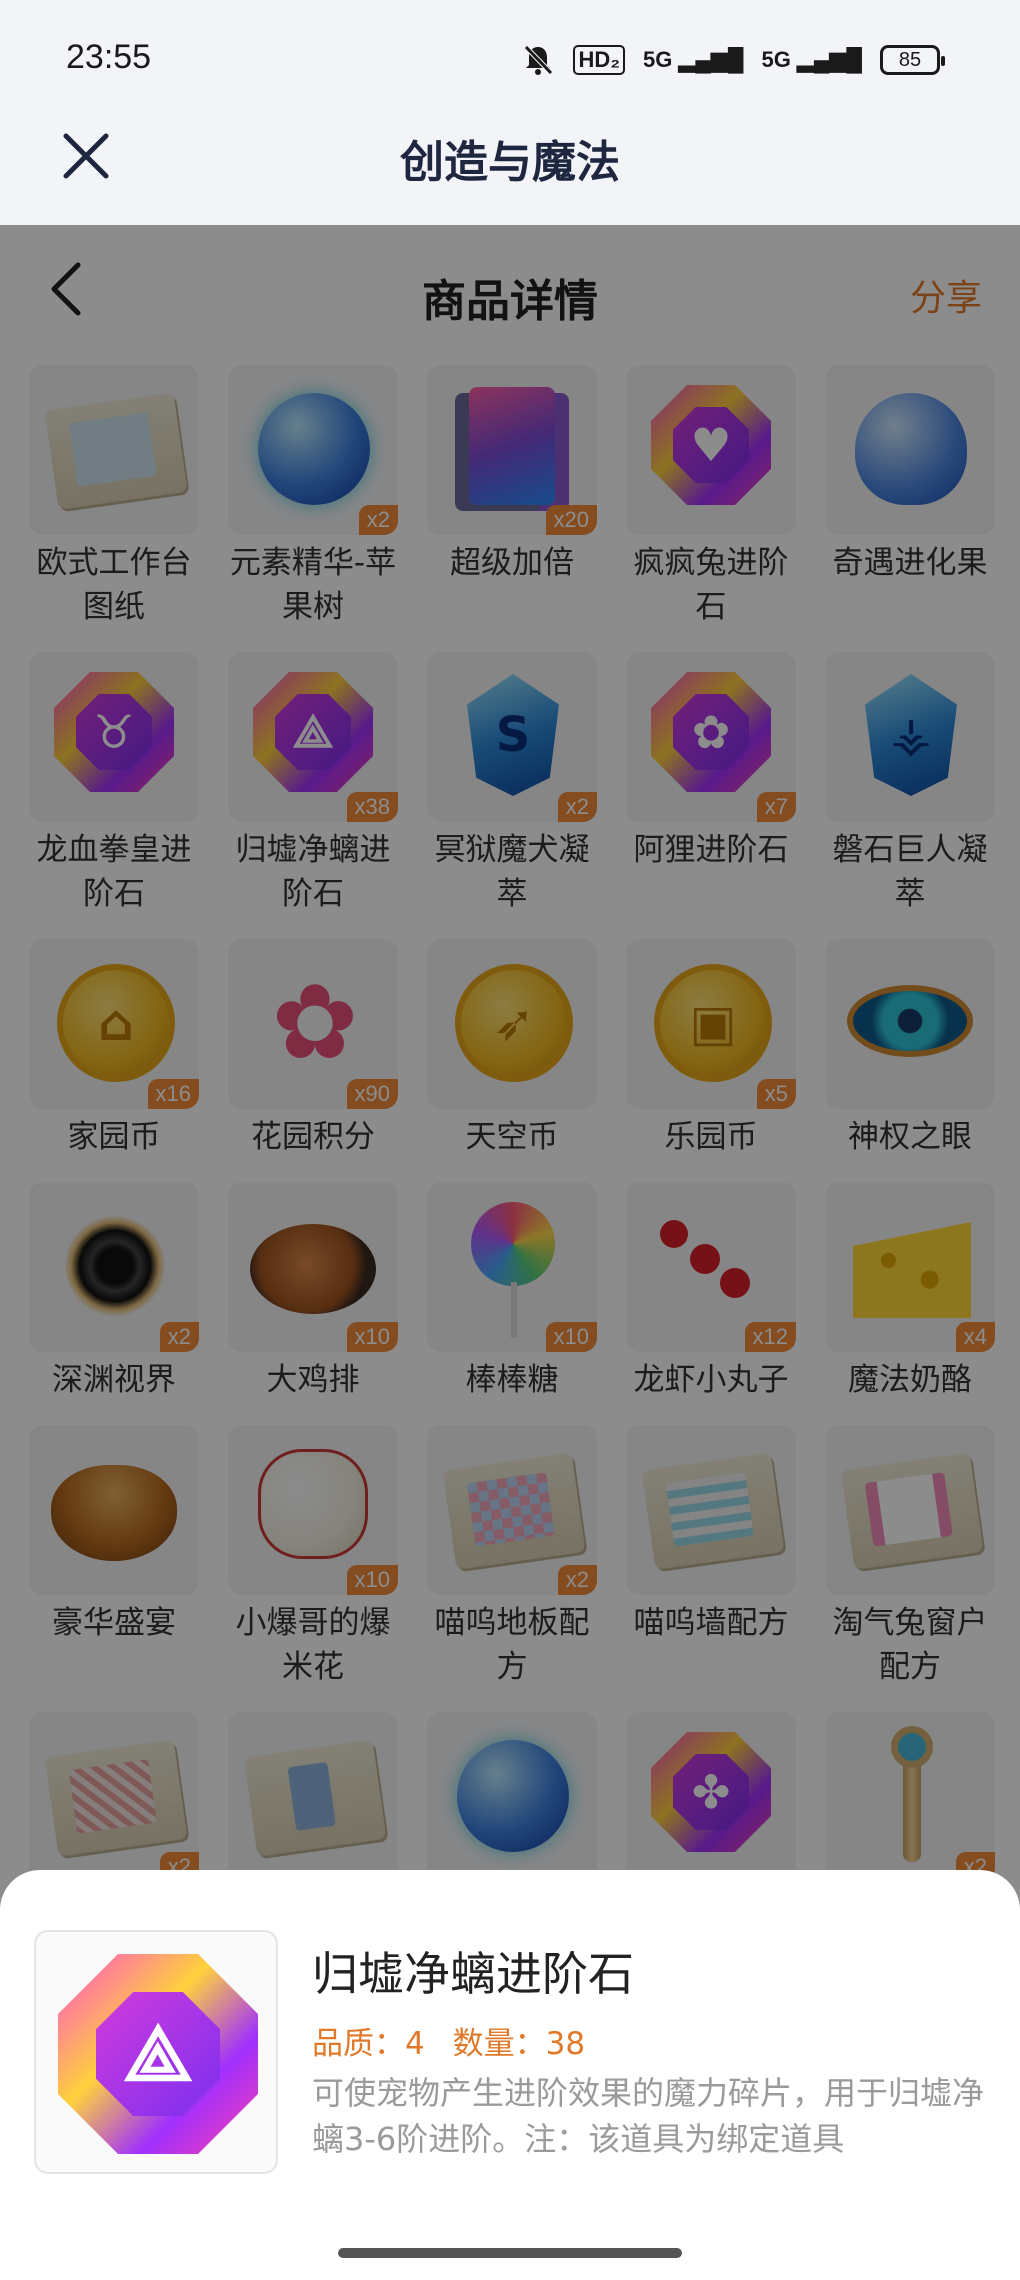  I want to click on home-indicator, so click(510, 2253).